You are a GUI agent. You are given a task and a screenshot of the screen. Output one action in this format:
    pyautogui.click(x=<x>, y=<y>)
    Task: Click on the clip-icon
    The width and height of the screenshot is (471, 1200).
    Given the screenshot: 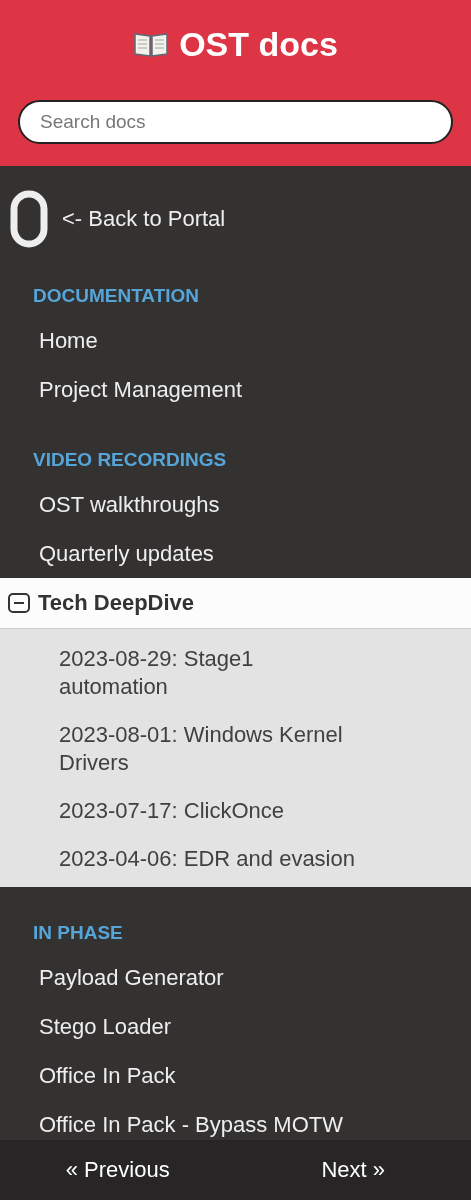 What is the action you would take?
    pyautogui.click(x=29, y=219)
    